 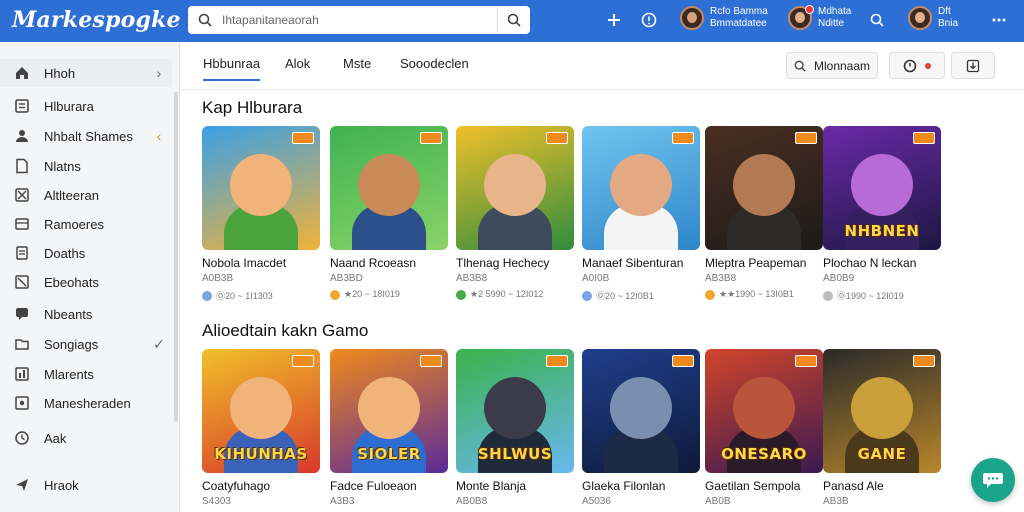 What do you see at coordinates (642, 263) in the screenshot?
I see `card-title: Manaef Sibenturan` at bounding box center [642, 263].